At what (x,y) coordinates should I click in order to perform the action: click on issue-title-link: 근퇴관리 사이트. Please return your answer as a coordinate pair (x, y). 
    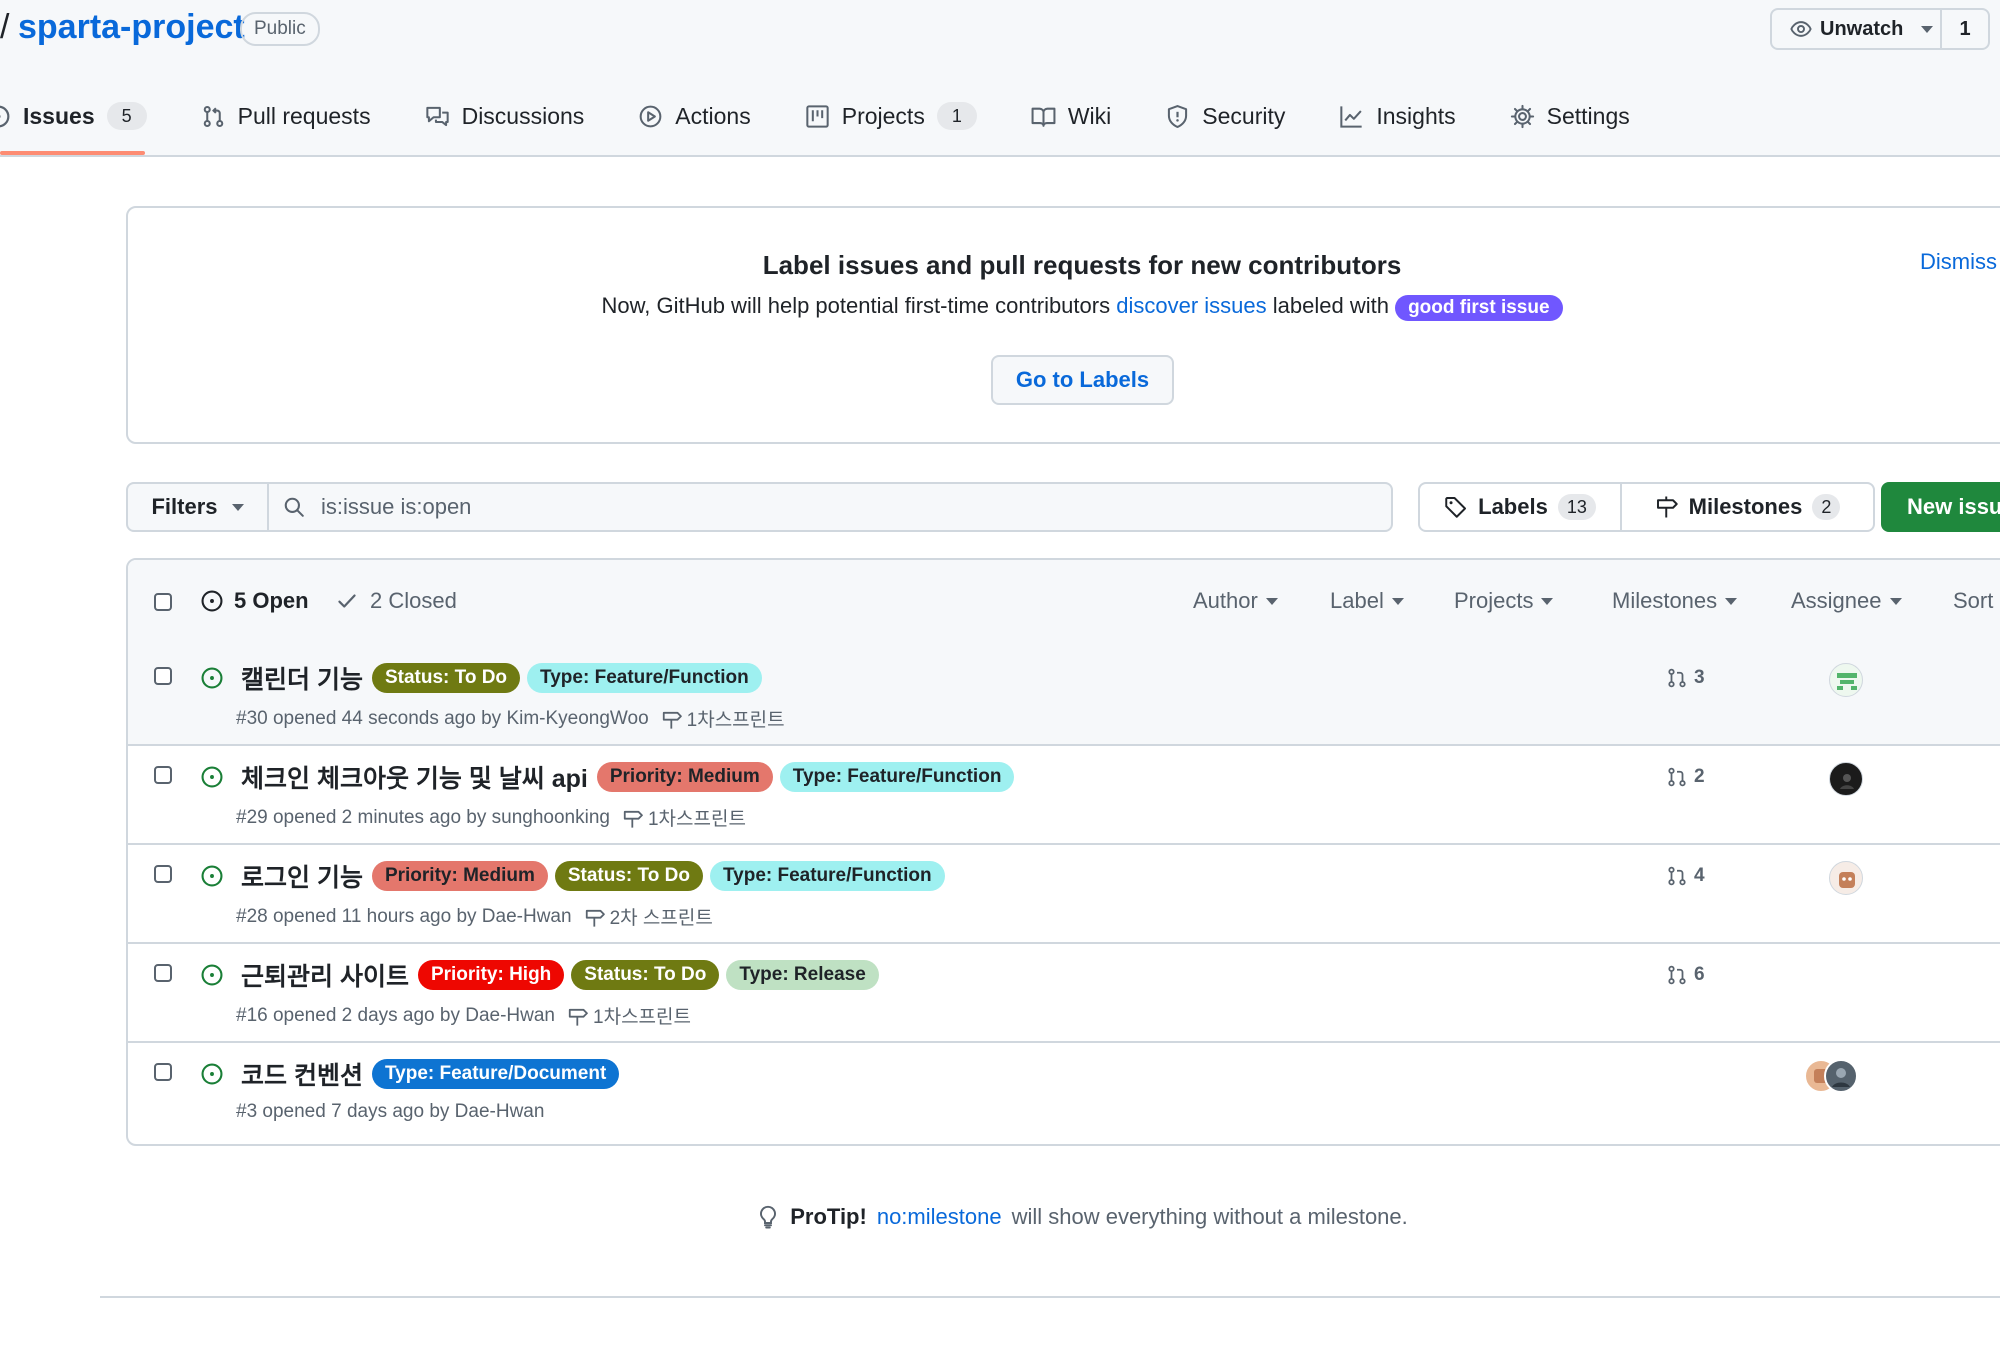
    Looking at the image, I should click on (325, 975).